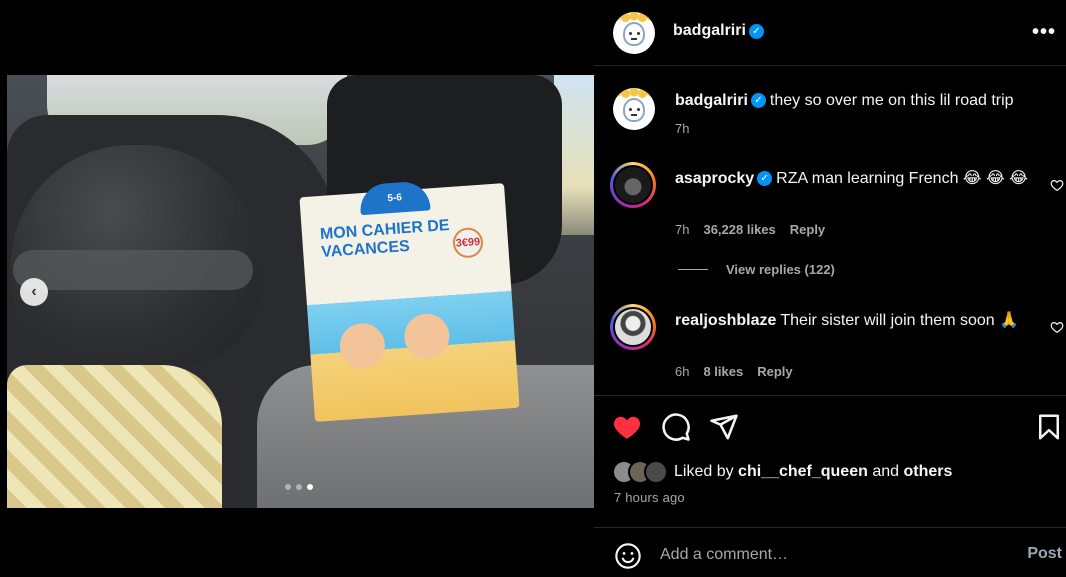  I want to click on carousel-dots, so click(299, 487).